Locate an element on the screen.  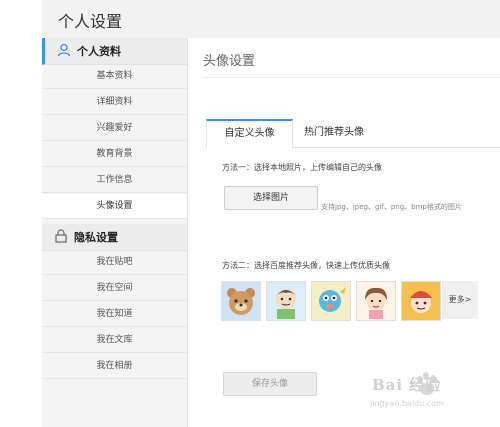
tab-bar: 自定义头像 热门推荐头像 is located at coordinates (353, 134).